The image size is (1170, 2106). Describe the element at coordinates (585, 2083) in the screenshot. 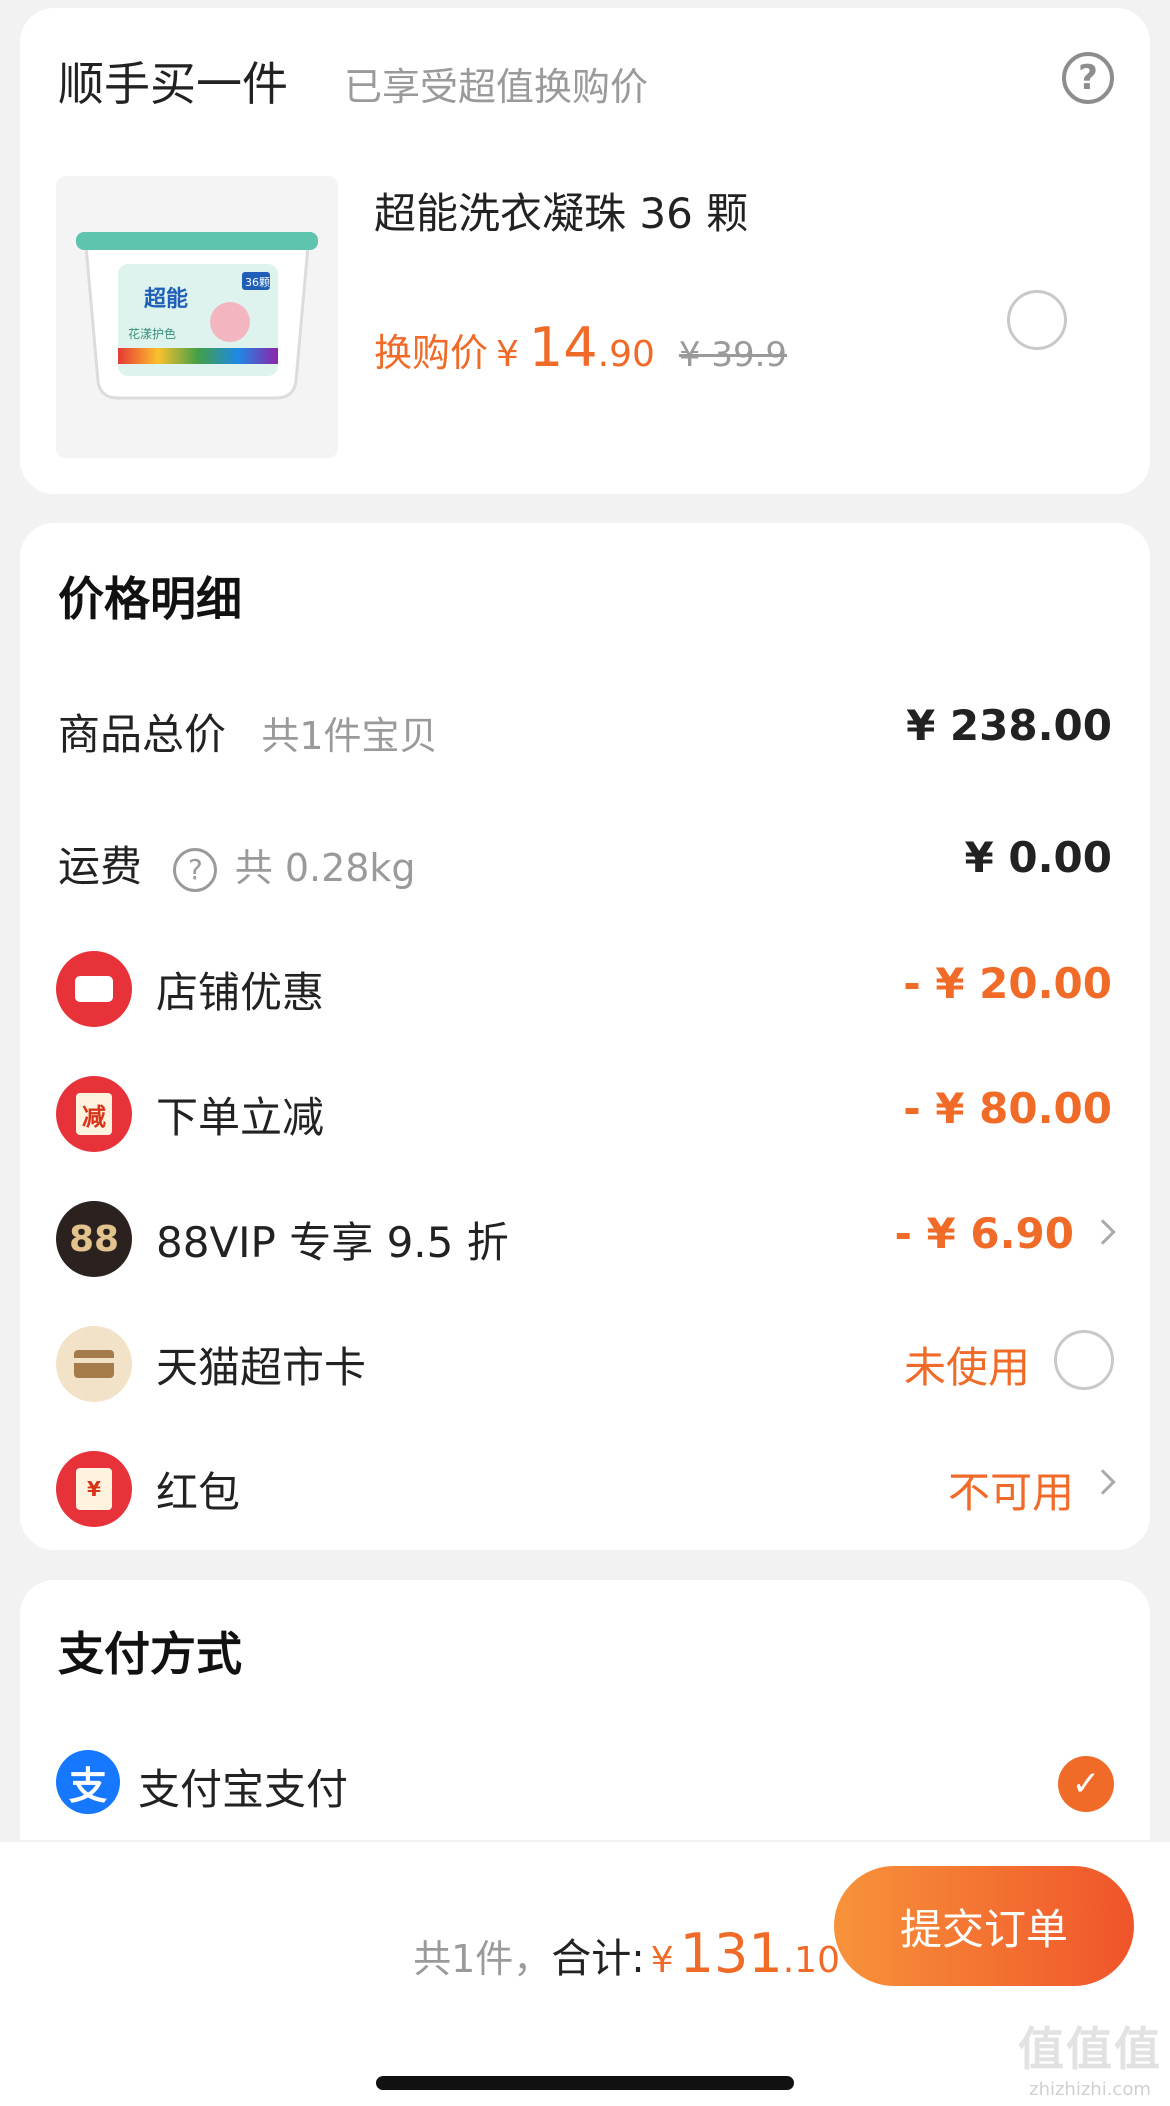

I see `home-indicator` at that location.